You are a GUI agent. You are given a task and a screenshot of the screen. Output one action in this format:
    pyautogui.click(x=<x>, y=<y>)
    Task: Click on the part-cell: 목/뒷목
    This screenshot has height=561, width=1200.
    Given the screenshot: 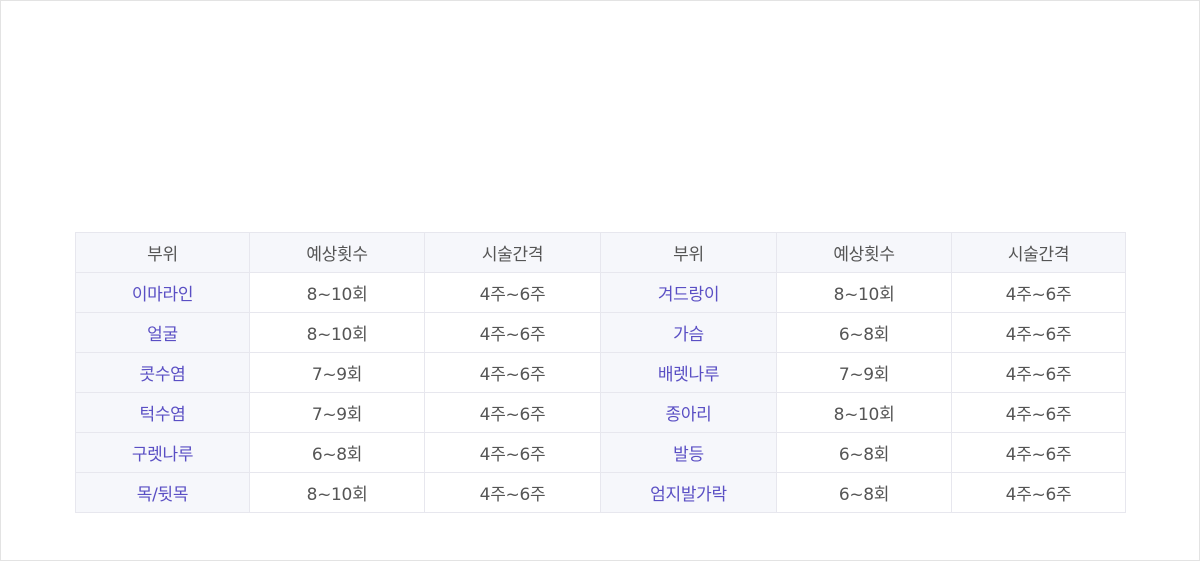 What is the action you would take?
    pyautogui.click(x=162, y=492)
    